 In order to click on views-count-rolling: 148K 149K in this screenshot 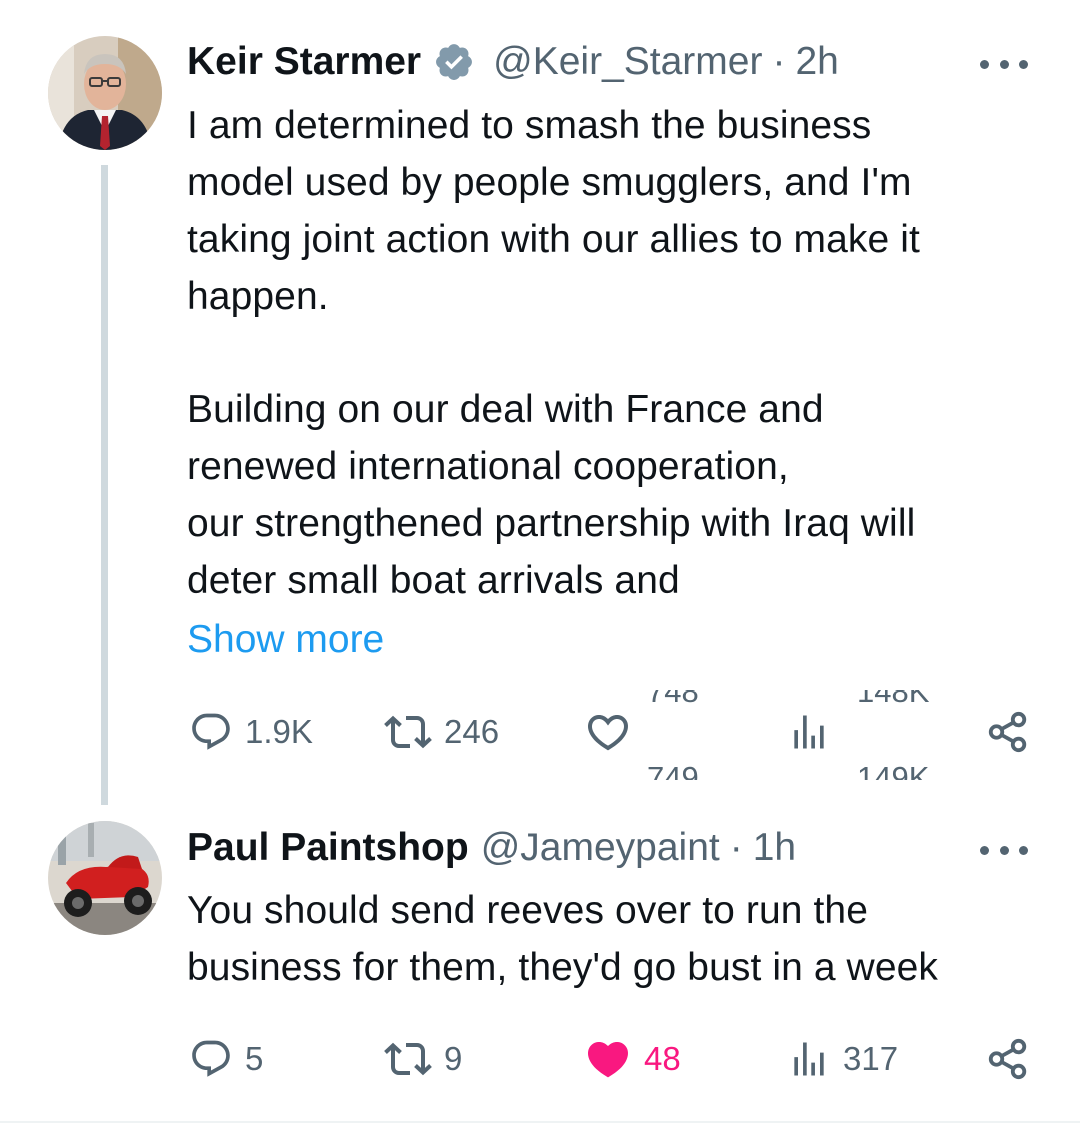, I will do `click(917, 735)`.